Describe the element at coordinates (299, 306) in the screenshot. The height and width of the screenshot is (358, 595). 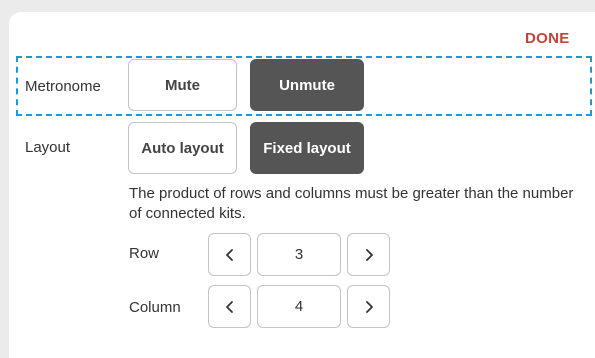
I see `column-value: 4` at that location.